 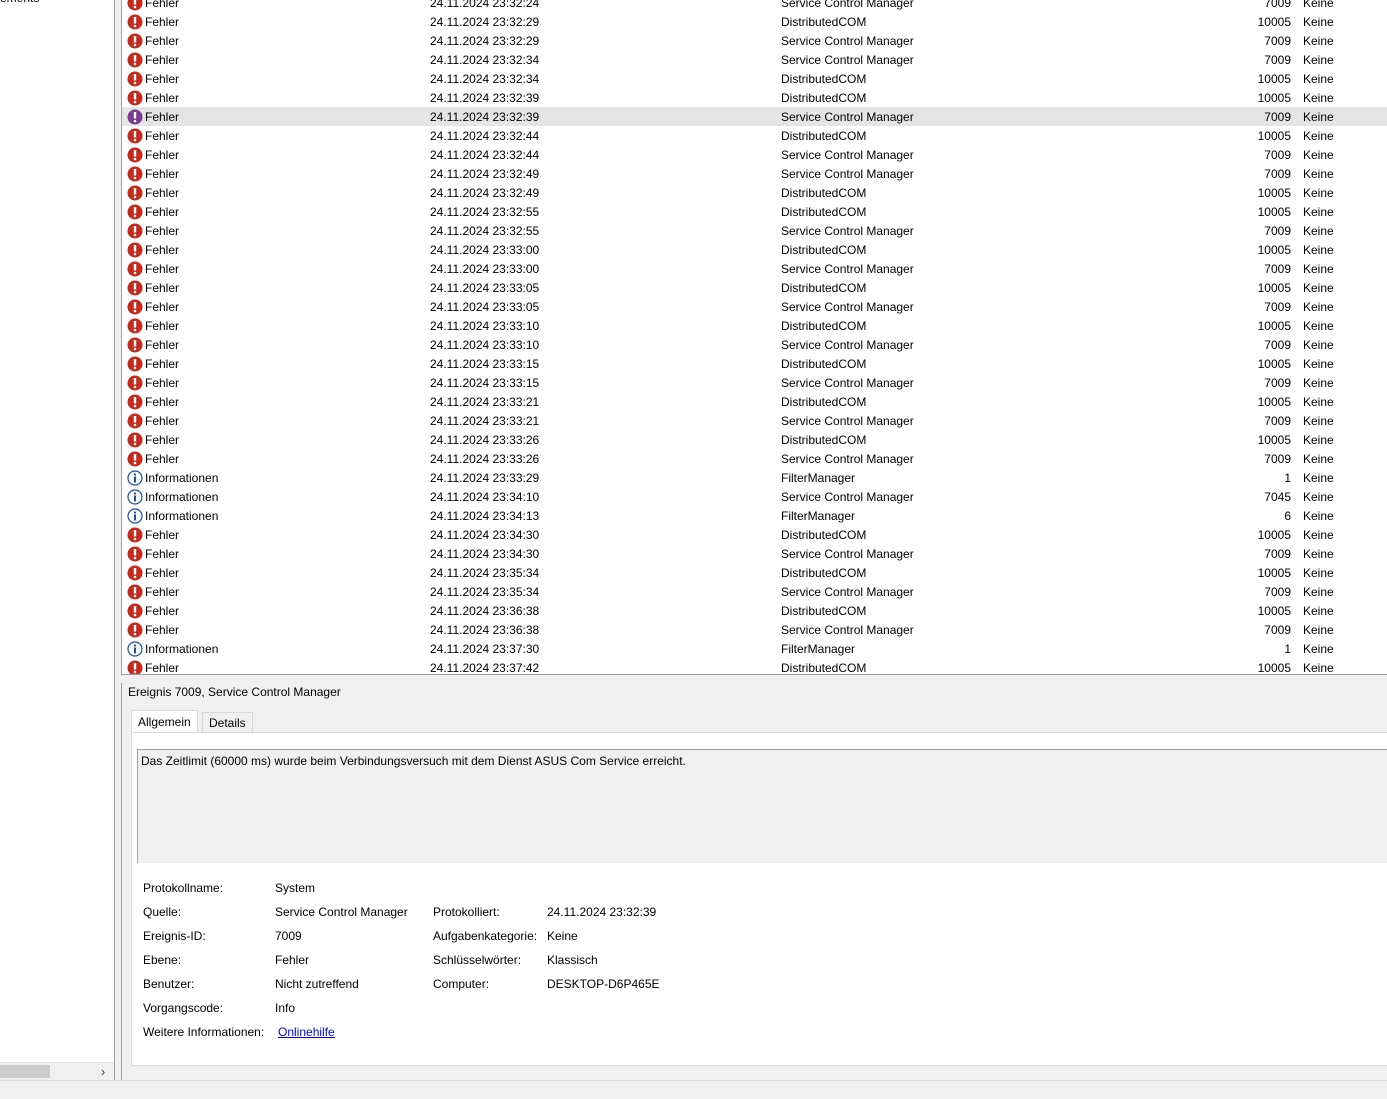 What do you see at coordinates (306, 1032) in the screenshot?
I see `online-help-link: Onlinehilfe` at bounding box center [306, 1032].